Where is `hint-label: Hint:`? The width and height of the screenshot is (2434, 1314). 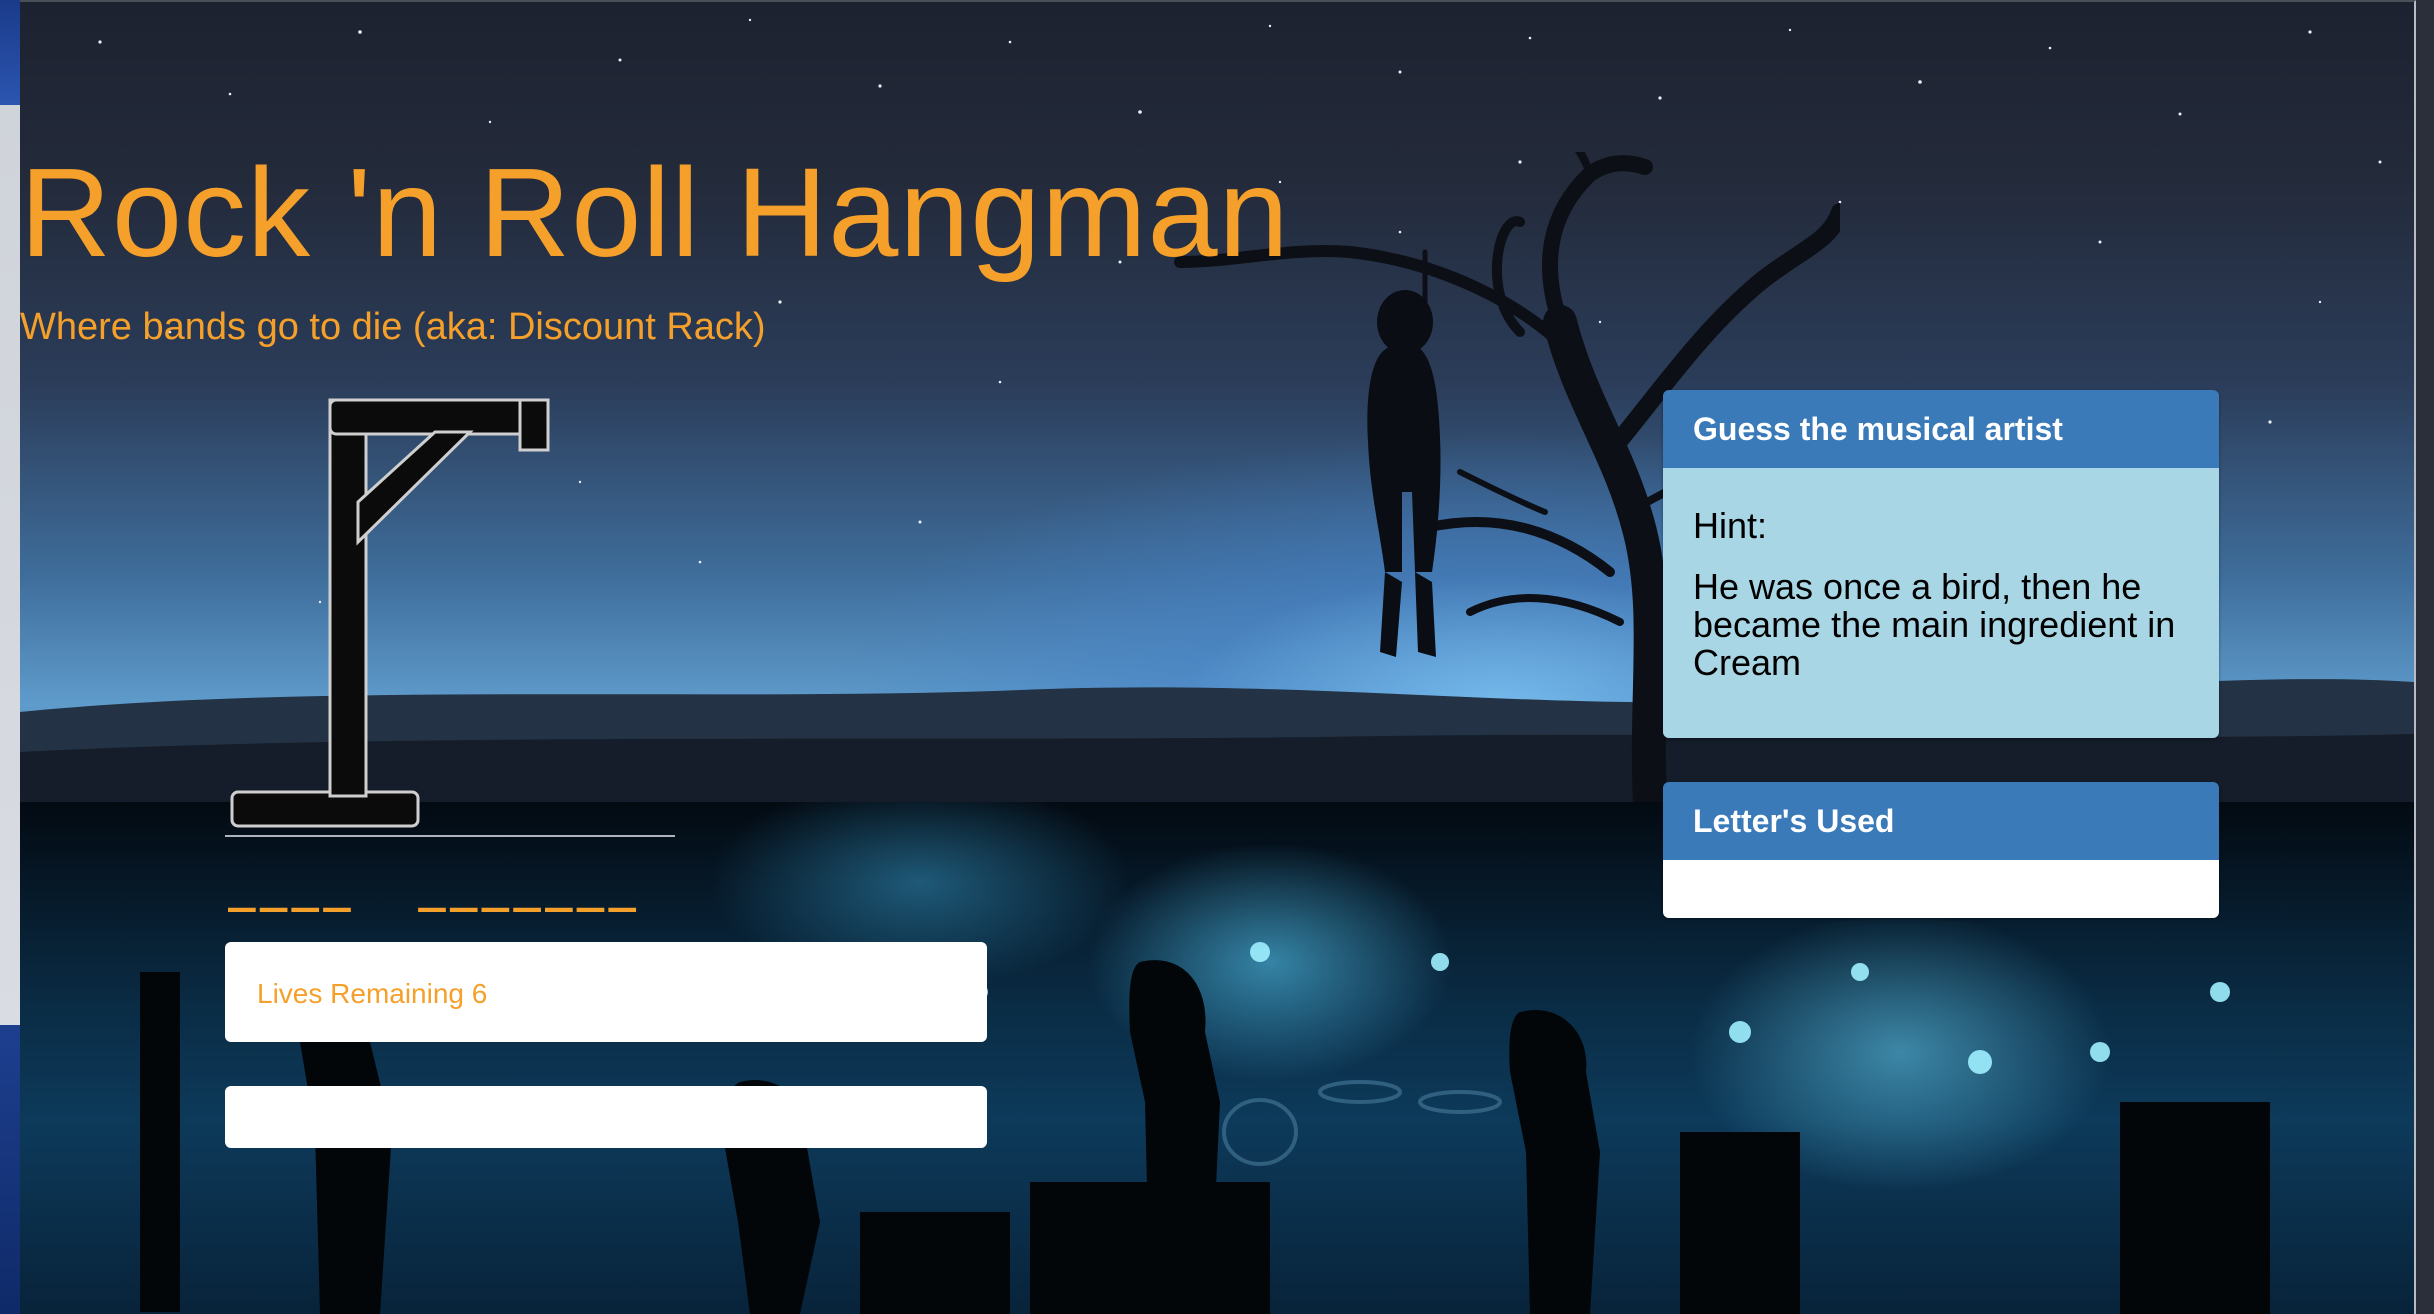 hint-label: Hint: is located at coordinates (1730, 525).